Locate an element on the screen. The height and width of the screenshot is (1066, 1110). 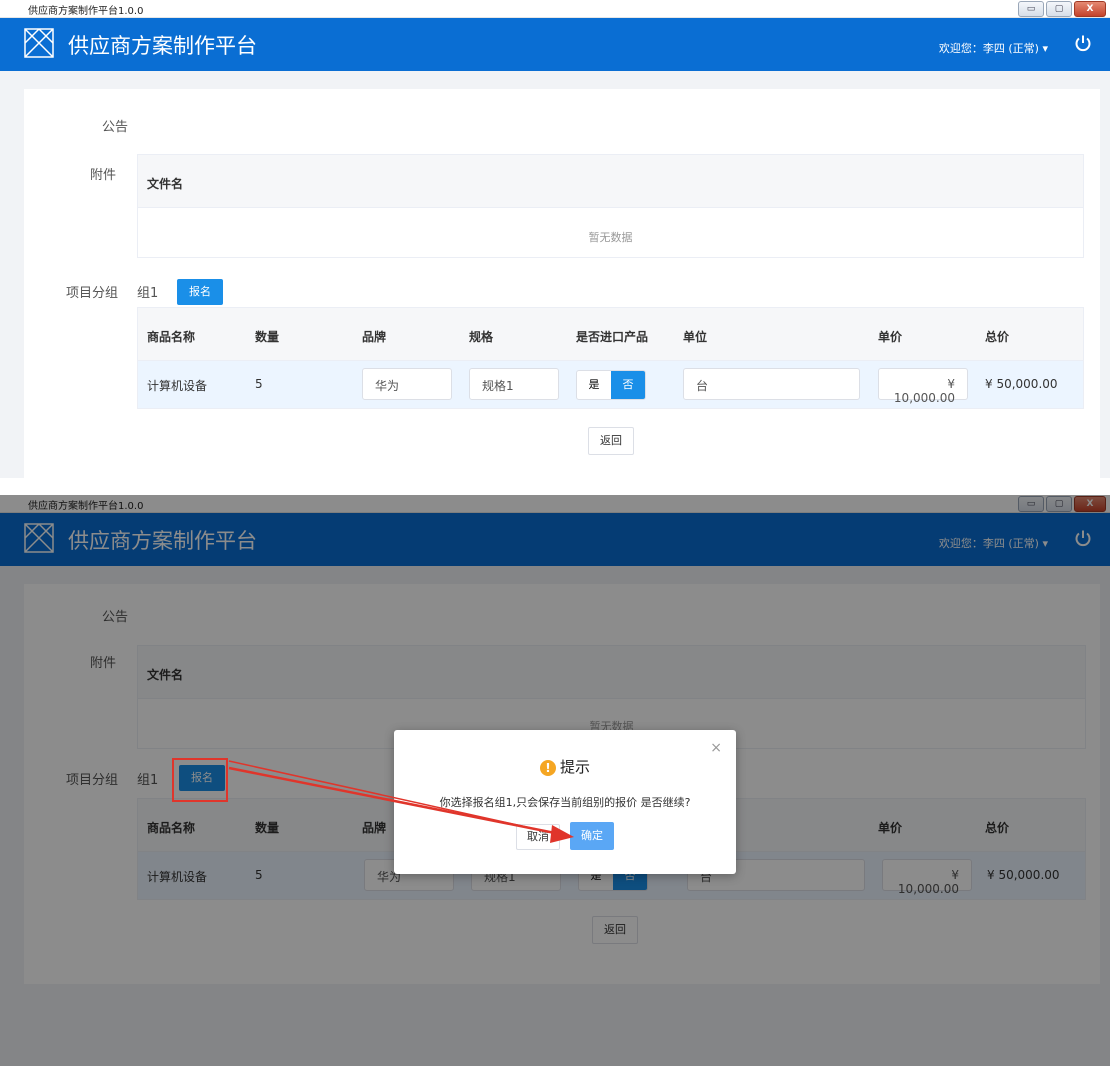
brand-input: 华为 is located at coordinates (407, 384).